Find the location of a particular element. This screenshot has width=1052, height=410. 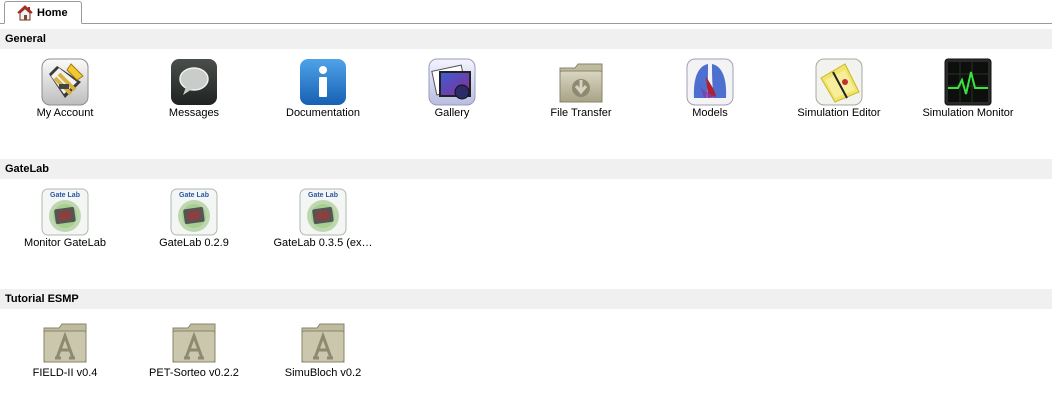

home-icon is located at coordinates (25, 12).